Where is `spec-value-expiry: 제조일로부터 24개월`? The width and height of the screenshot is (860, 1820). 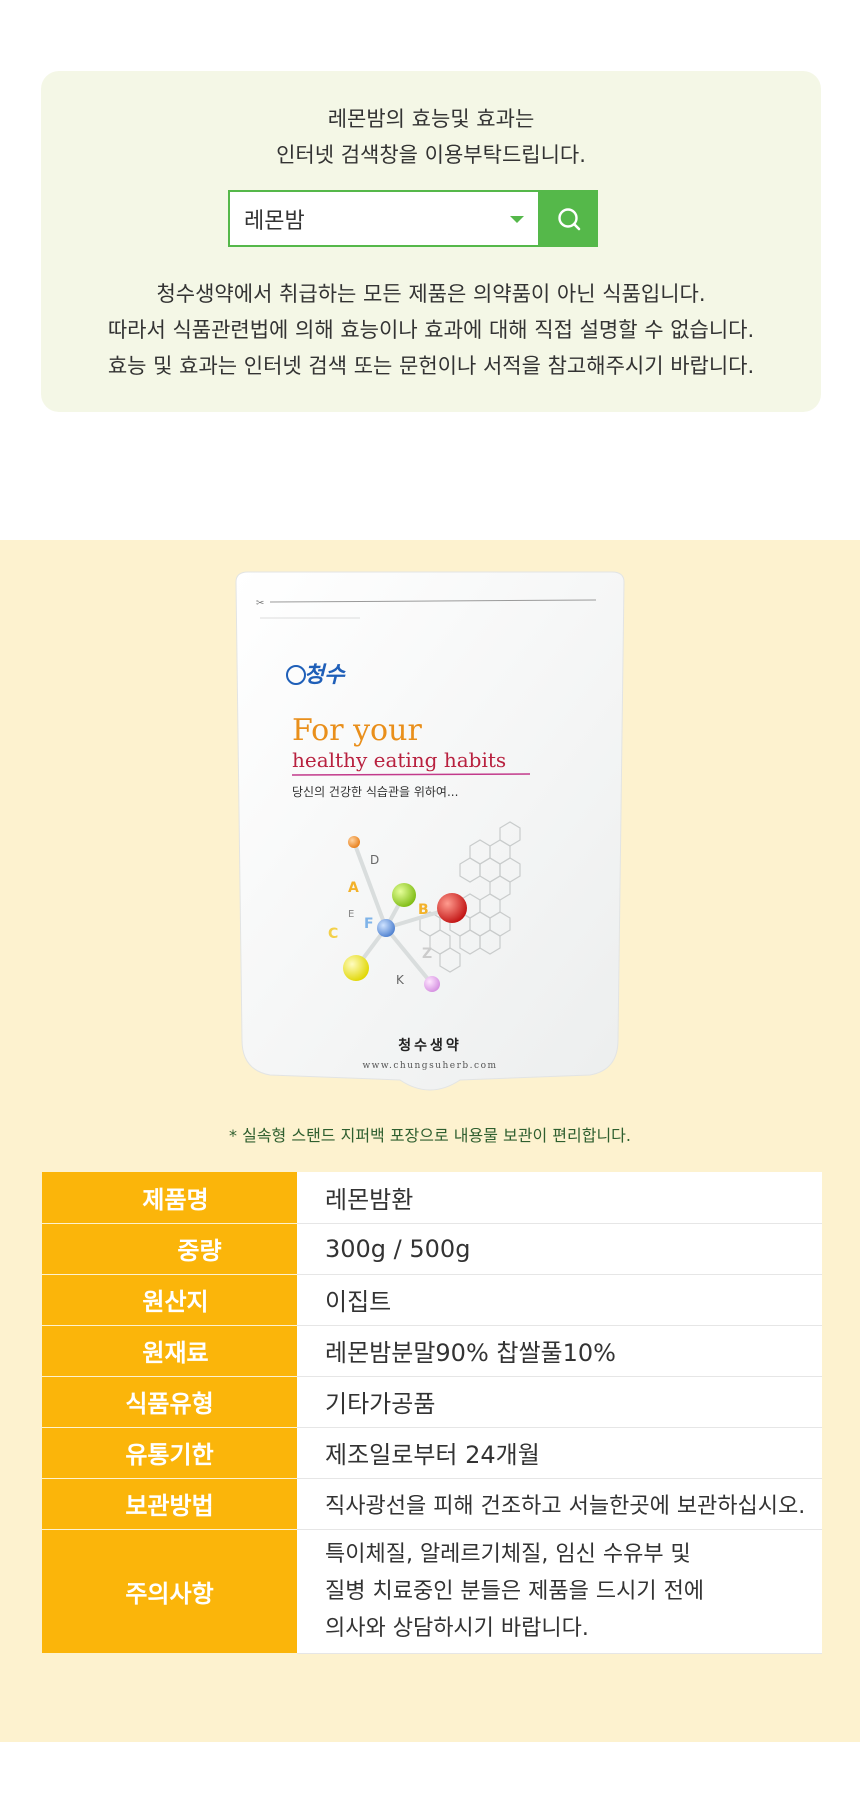
spec-value-expiry: 제조일로부터 24개월 is located at coordinates (559, 1453).